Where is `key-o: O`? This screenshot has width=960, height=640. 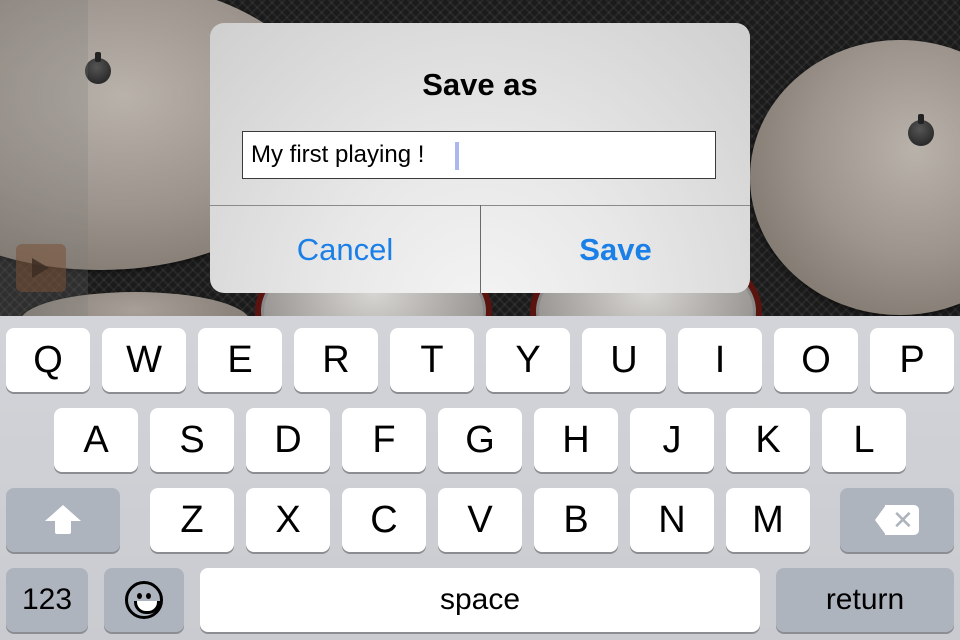 key-o: O is located at coordinates (816, 360).